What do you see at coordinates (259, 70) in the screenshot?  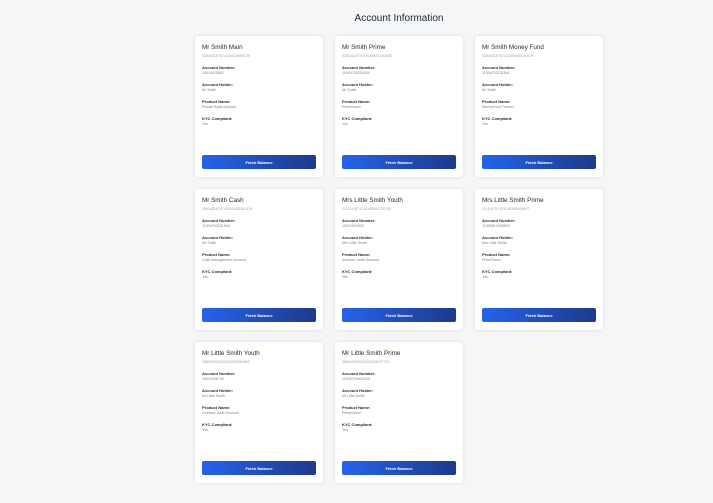 I see `account-number-field: Account Number: 10014425841` at bounding box center [259, 70].